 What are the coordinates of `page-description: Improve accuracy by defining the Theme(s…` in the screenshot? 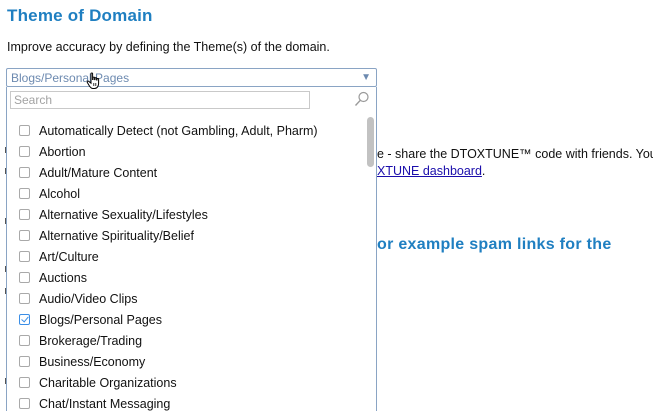 It's located at (168, 47).